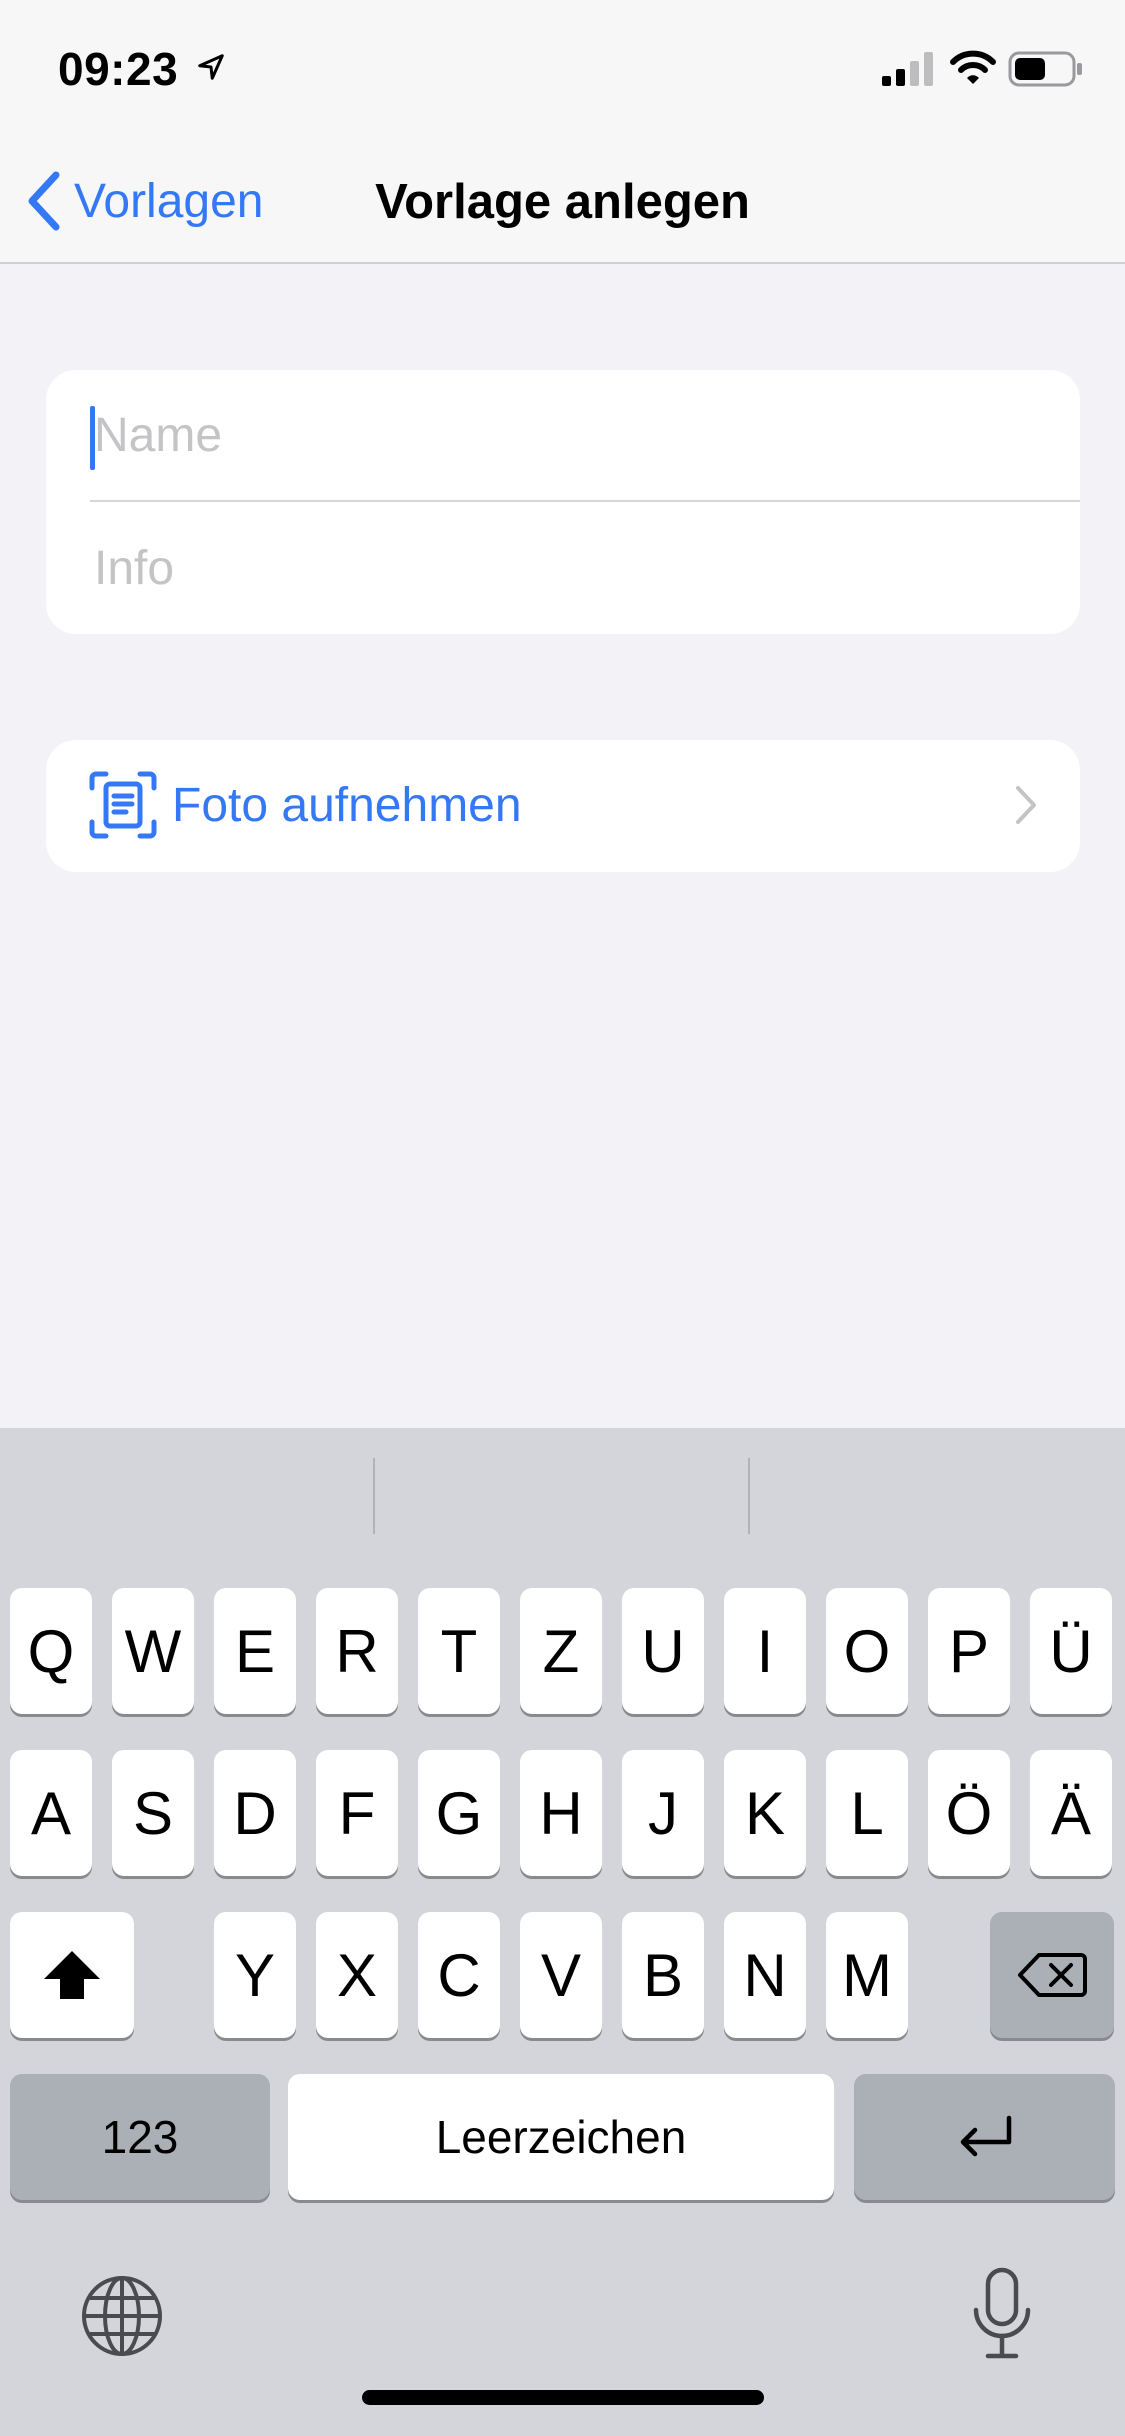  Describe the element at coordinates (357, 1813) in the screenshot. I see `key-f: F` at that location.